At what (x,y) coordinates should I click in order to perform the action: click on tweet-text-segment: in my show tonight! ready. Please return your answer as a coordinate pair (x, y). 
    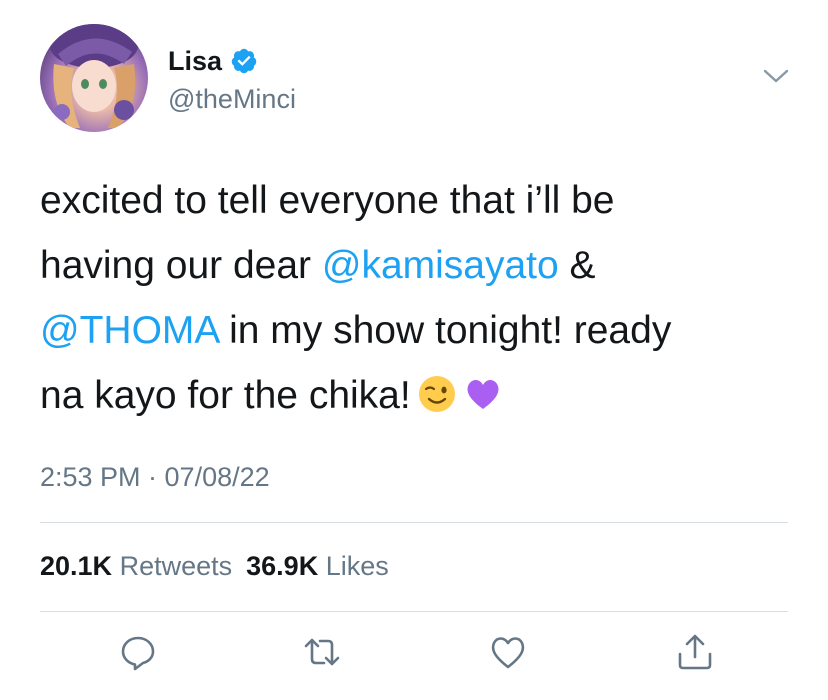
    Looking at the image, I should click on (445, 330).